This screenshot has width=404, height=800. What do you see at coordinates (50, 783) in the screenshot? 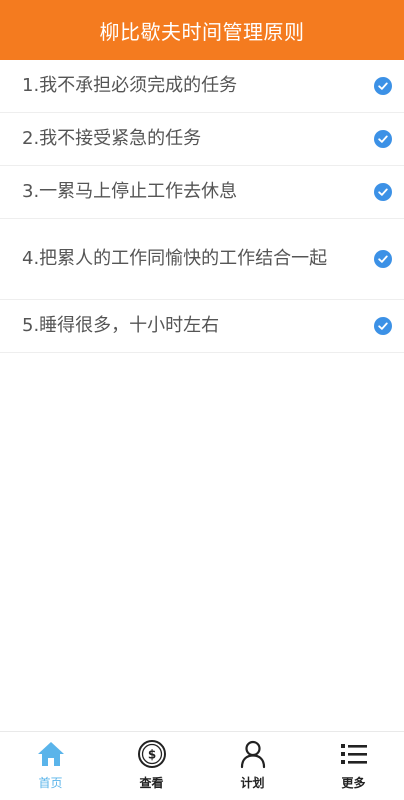
I see `tab-label: 首页` at bounding box center [50, 783].